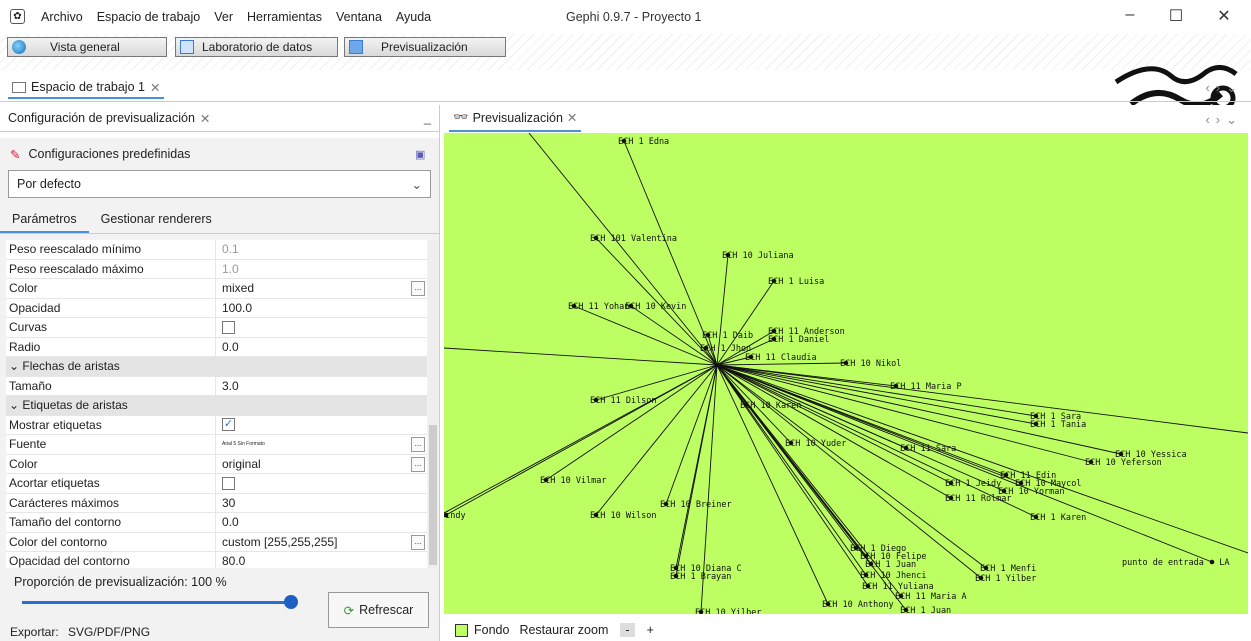  What do you see at coordinates (111, 522) in the screenshot?
I see `property-name: Tamaño del contorno` at bounding box center [111, 522].